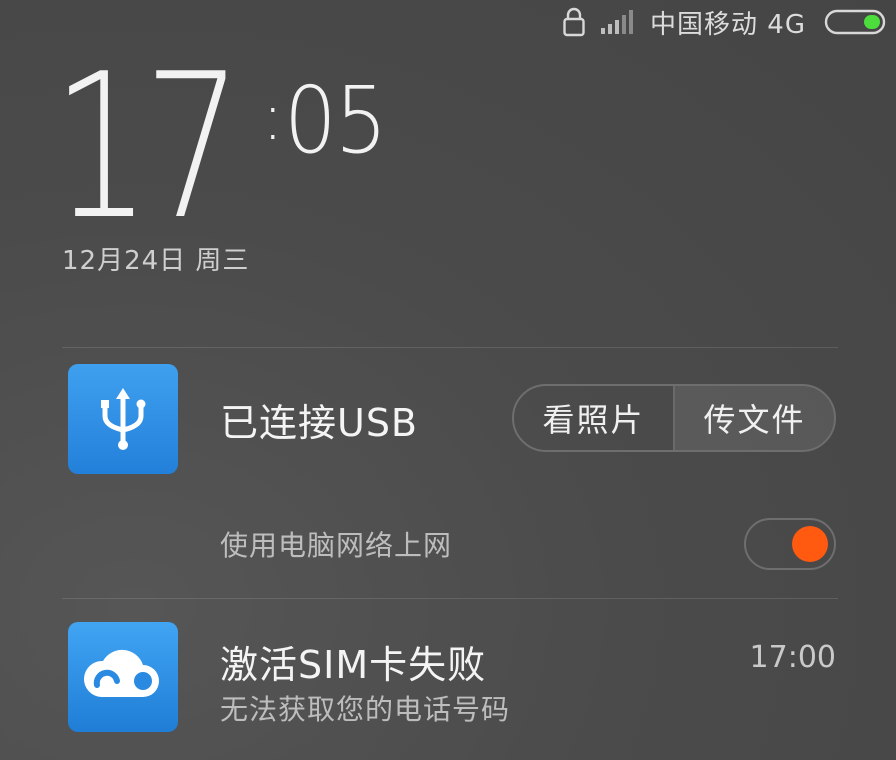 The image size is (896, 760). I want to click on cloud-app-icon, so click(123, 677).